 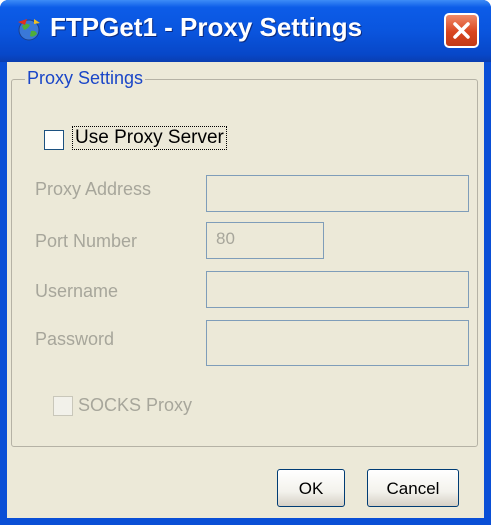 I want to click on globe-app-icon, so click(x=29, y=29).